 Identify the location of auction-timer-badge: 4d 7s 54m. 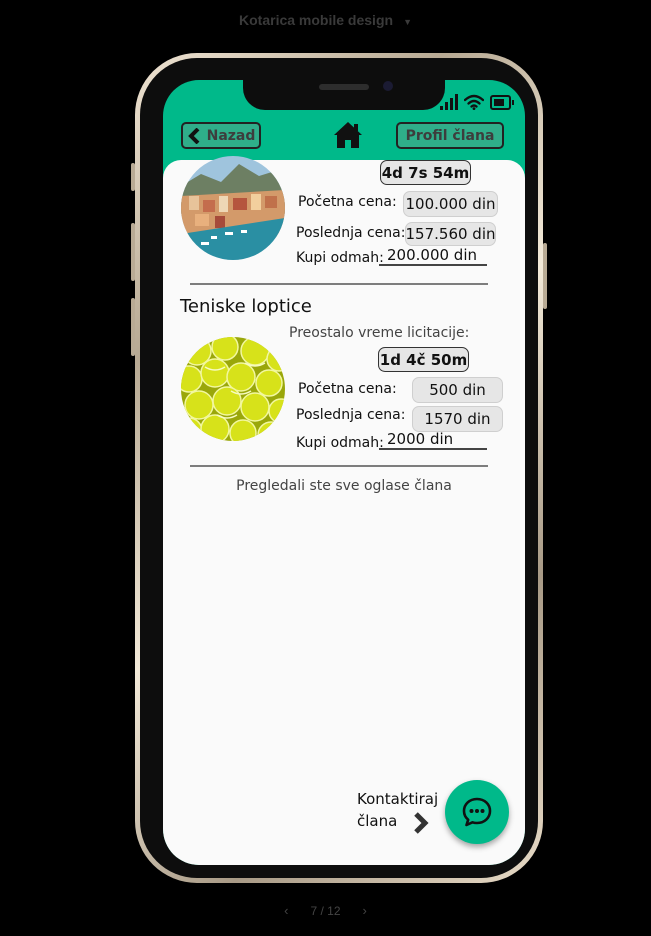
(425, 172).